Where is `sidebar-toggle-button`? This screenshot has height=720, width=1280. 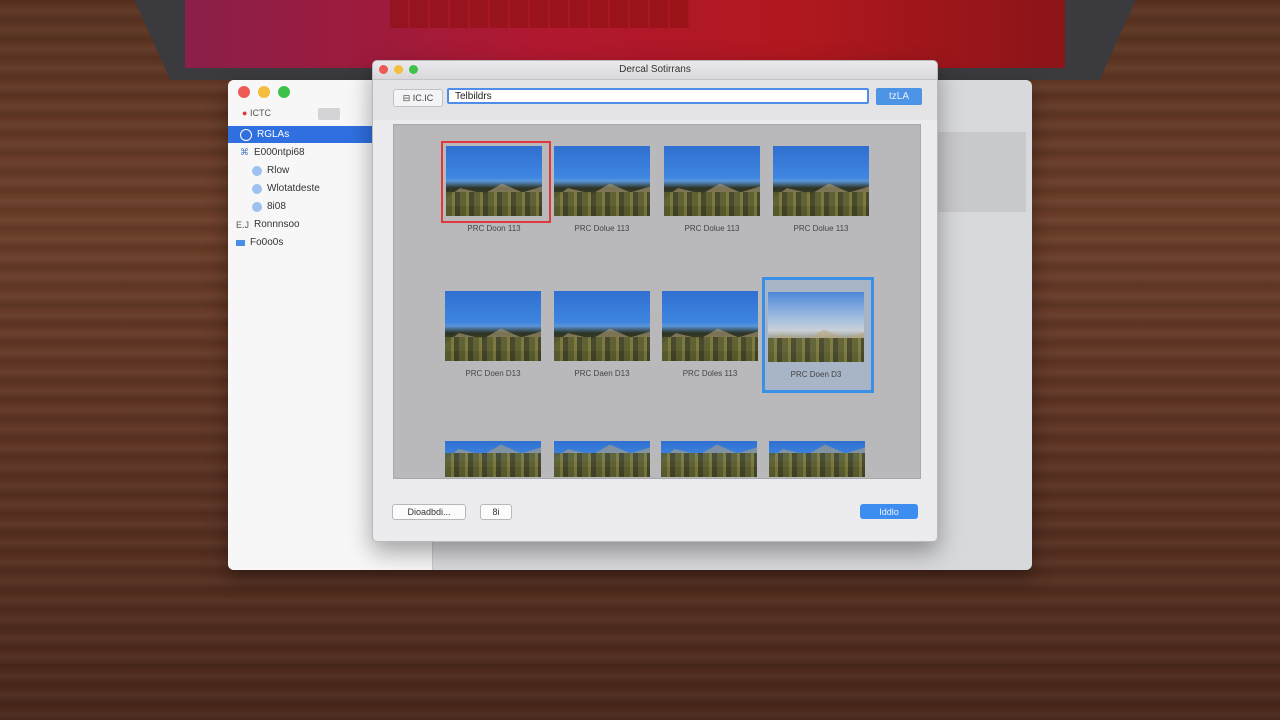
sidebar-toggle-button is located at coordinates (329, 114).